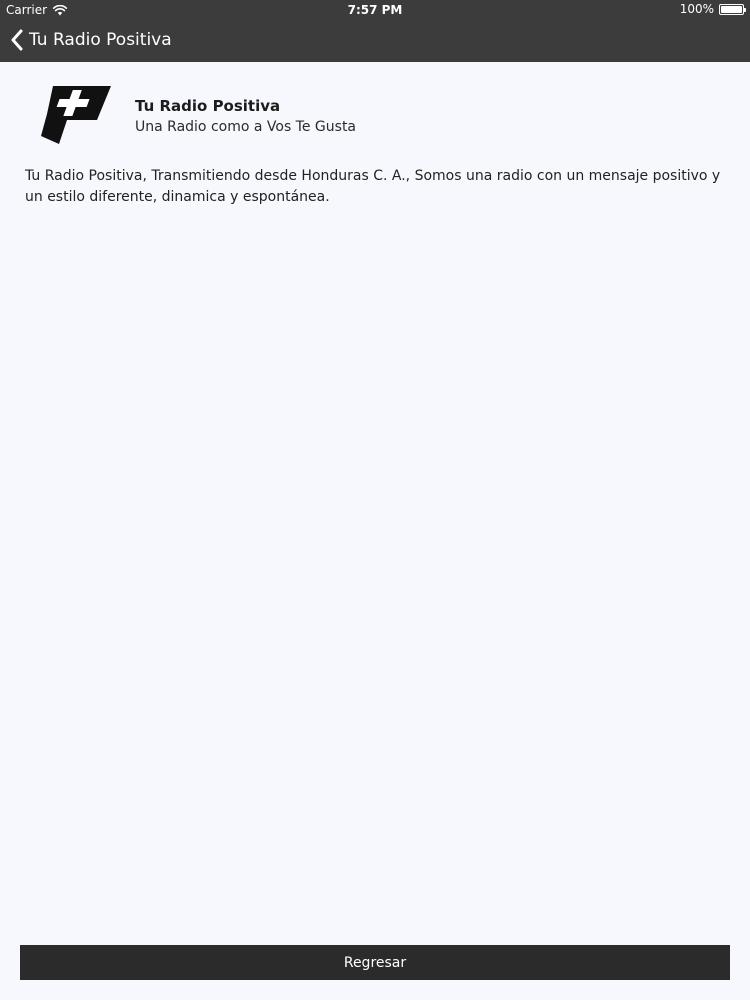 This screenshot has height=1000, width=750. Describe the element at coordinates (100, 40) in the screenshot. I see `back-button-label: Tu Radio Positiva` at that location.